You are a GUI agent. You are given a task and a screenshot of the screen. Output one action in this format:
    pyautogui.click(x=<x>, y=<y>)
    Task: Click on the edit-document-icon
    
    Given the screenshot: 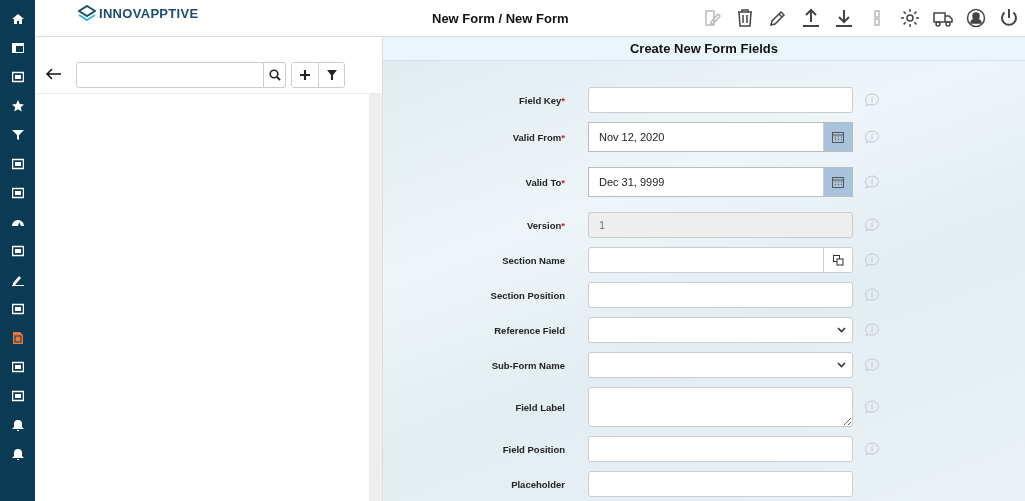 What is the action you would take?
    pyautogui.click(x=712, y=18)
    